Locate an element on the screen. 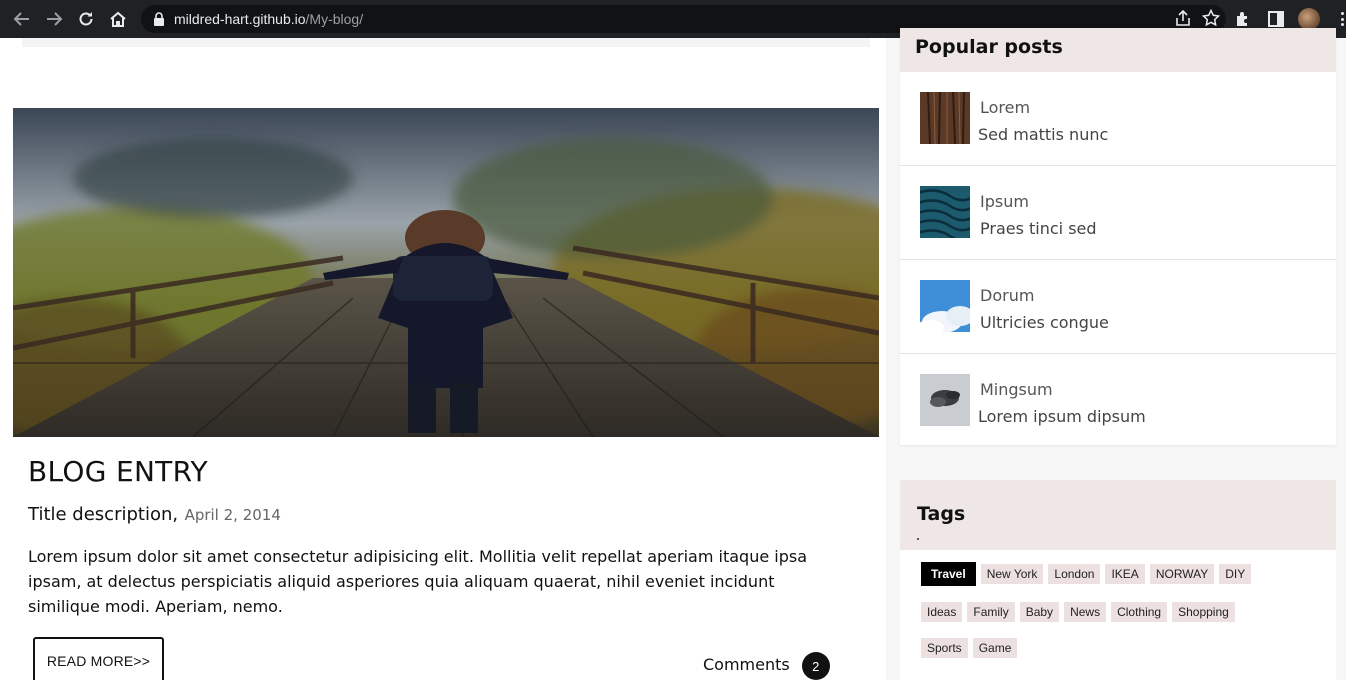 Image resolution: width=1346 pixels, height=680 pixels. browser-menu-icon is located at coordinates (1343, 19).